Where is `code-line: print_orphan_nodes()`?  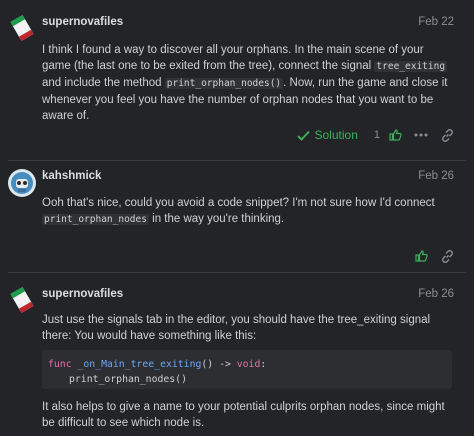 code-line: print_orphan_nodes() is located at coordinates (128, 379).